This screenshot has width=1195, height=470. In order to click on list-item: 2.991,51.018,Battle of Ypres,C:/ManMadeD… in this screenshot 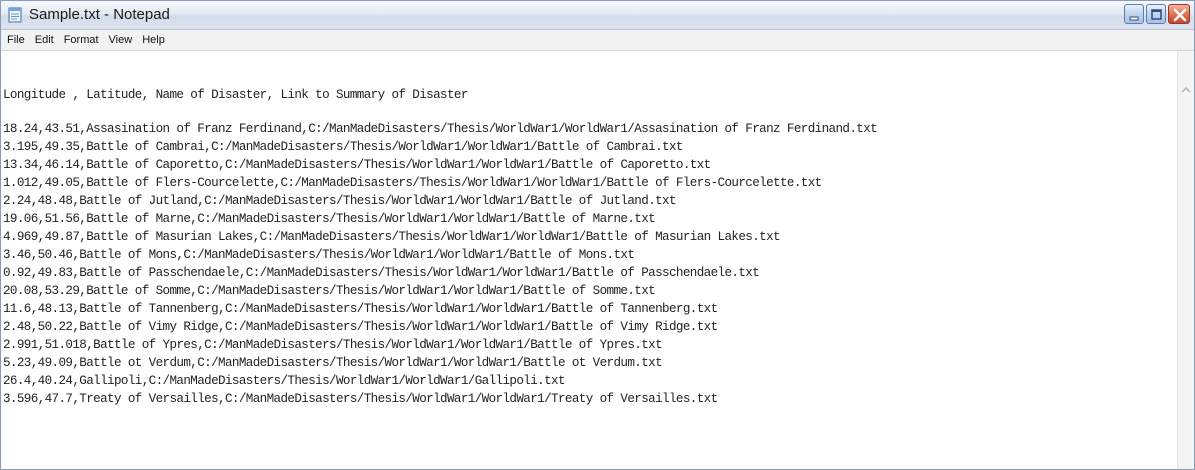, I will do `click(333, 345)`.